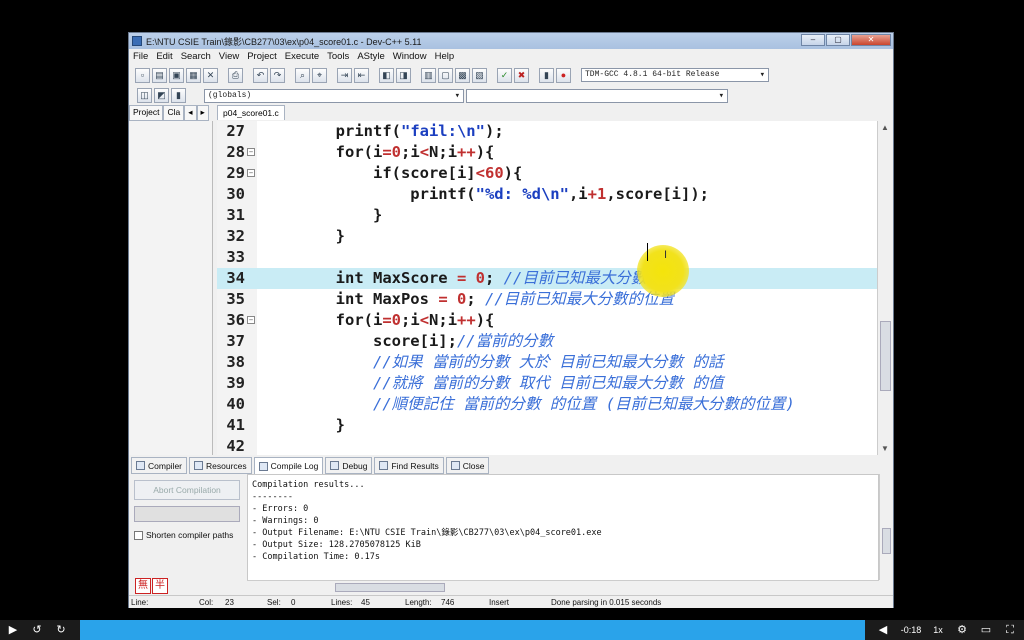 Image resolution: width=1024 pixels, height=640 pixels. What do you see at coordinates (547, 173) in the screenshot?
I see `code-line: 29− if(score[i]<60){` at bounding box center [547, 173].